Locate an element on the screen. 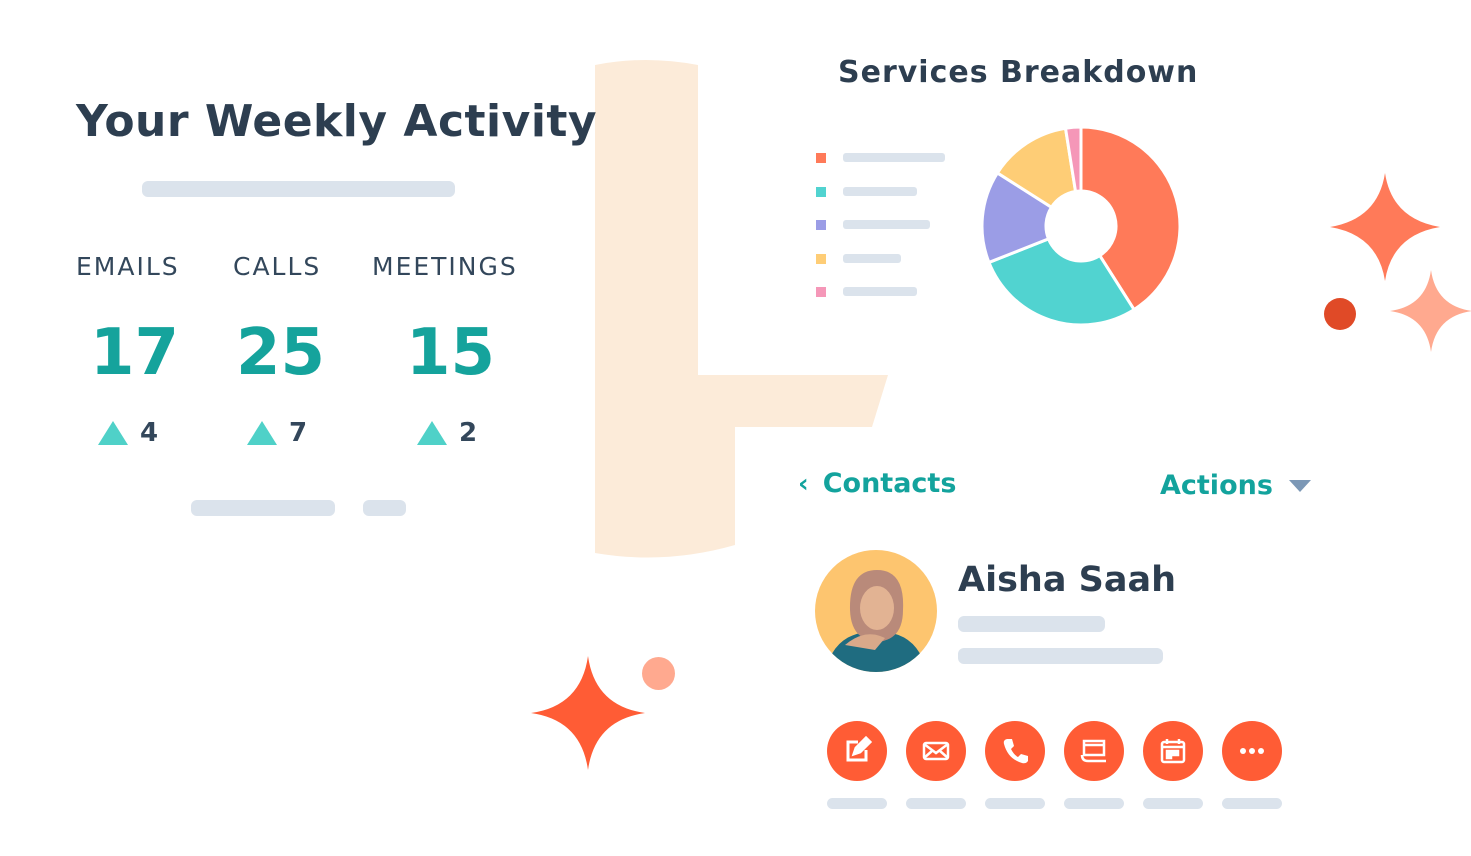  stat-delta-emails: 4 is located at coordinates (128, 433).